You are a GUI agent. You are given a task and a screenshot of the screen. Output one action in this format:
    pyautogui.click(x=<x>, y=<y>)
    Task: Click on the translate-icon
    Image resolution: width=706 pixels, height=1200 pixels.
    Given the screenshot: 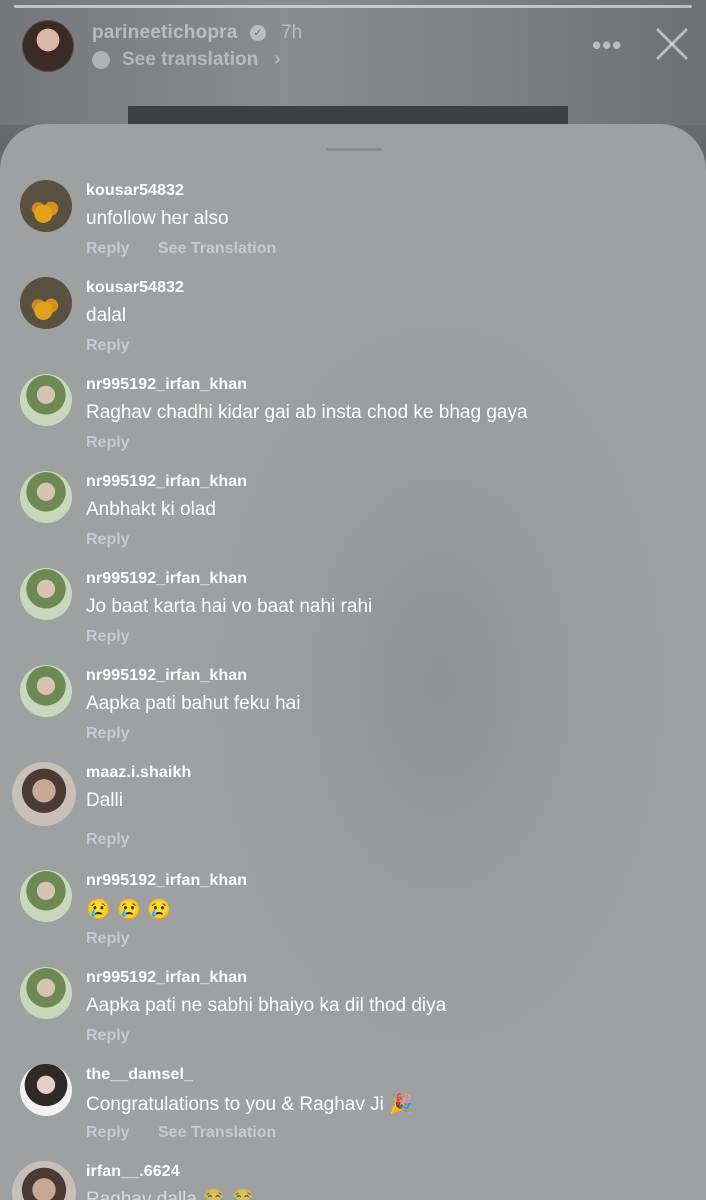 What is the action you would take?
    pyautogui.click(x=101, y=60)
    